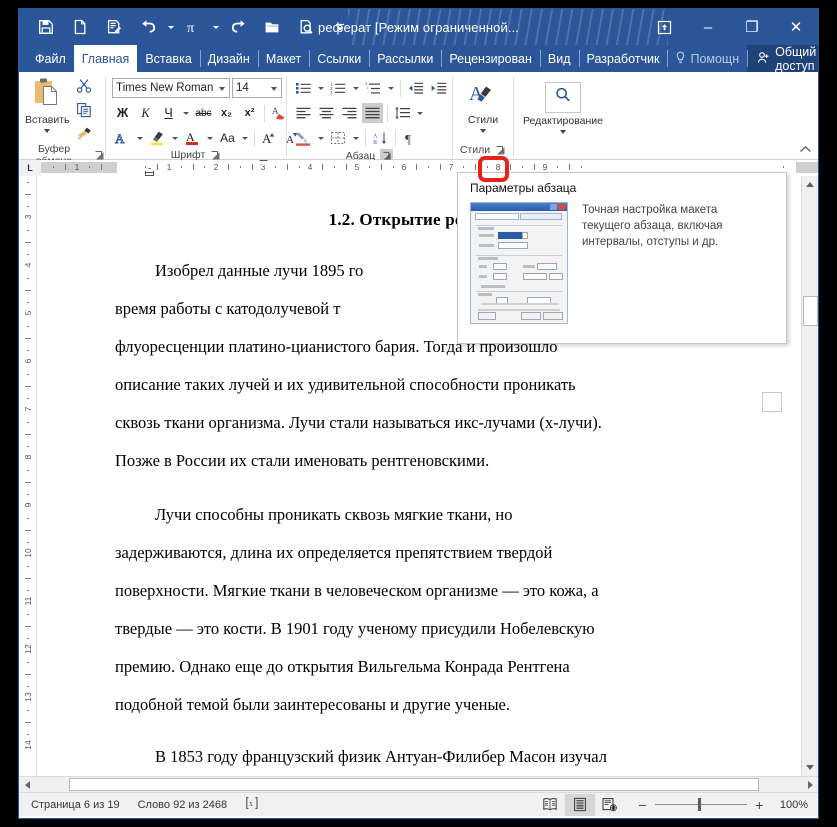 This screenshot has height=827, width=837. What do you see at coordinates (483, 106) in the screenshot?
I see `styles-button: A Стили` at bounding box center [483, 106].